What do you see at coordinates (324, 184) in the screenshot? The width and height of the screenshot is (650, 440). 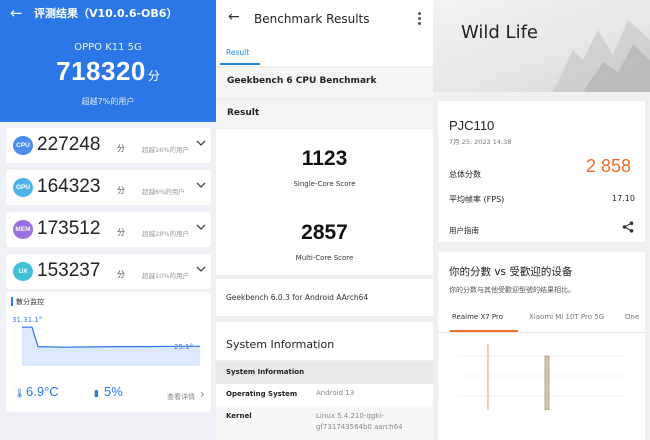 I see `single-core-label: Single-Core Score` at bounding box center [324, 184].